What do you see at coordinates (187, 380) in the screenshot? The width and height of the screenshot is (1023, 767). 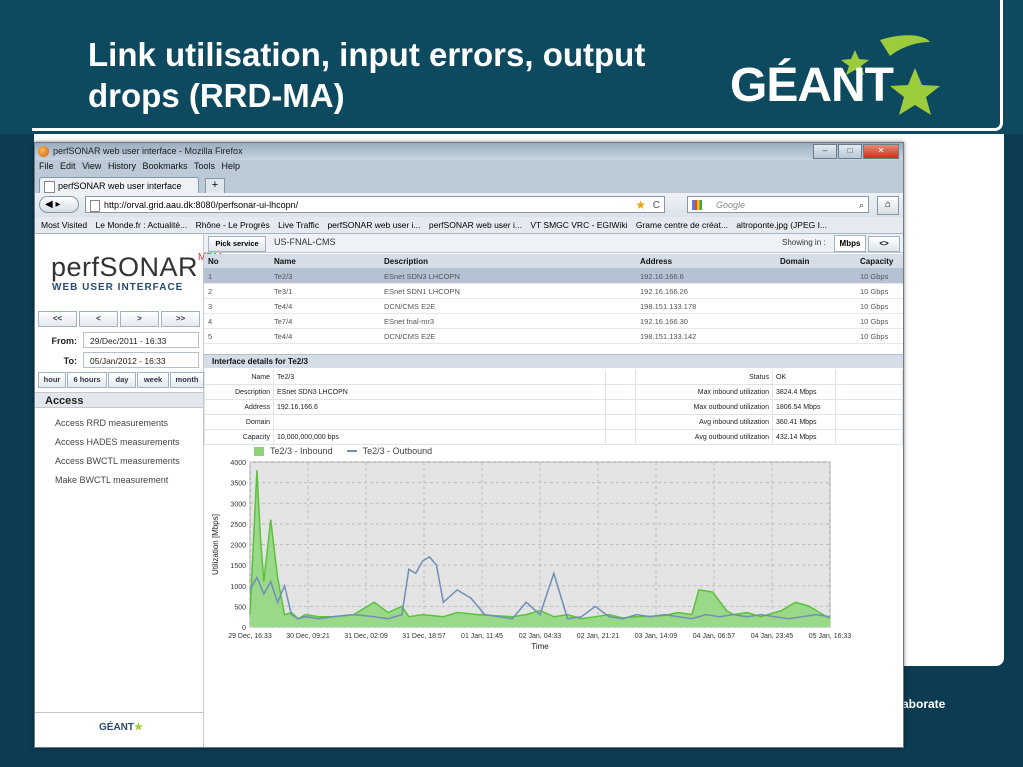 I see `range-month-button: month` at bounding box center [187, 380].